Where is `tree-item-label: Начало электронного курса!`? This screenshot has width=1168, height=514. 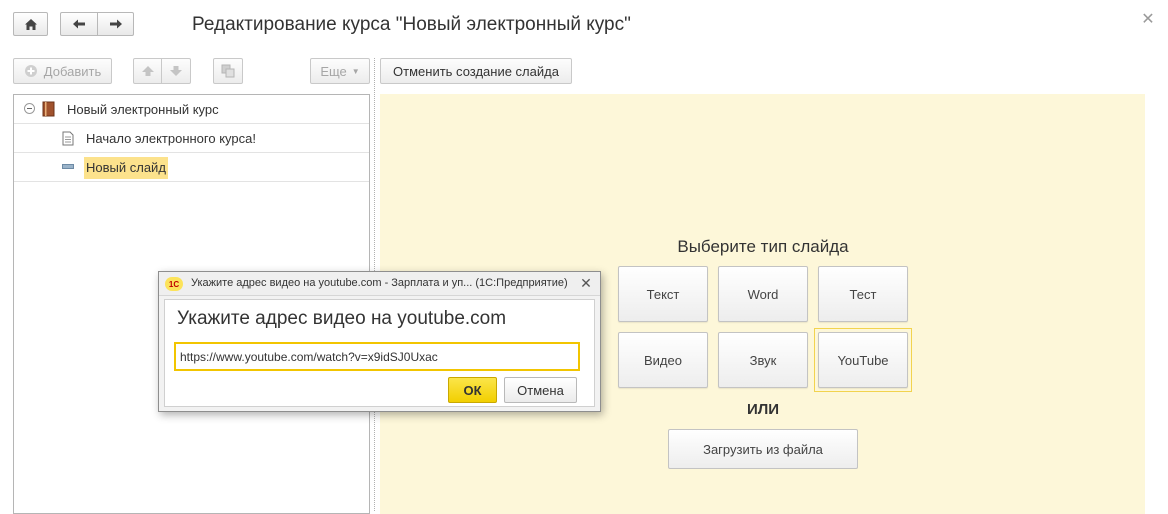
tree-item-label: Начало электронного курса! is located at coordinates (171, 138).